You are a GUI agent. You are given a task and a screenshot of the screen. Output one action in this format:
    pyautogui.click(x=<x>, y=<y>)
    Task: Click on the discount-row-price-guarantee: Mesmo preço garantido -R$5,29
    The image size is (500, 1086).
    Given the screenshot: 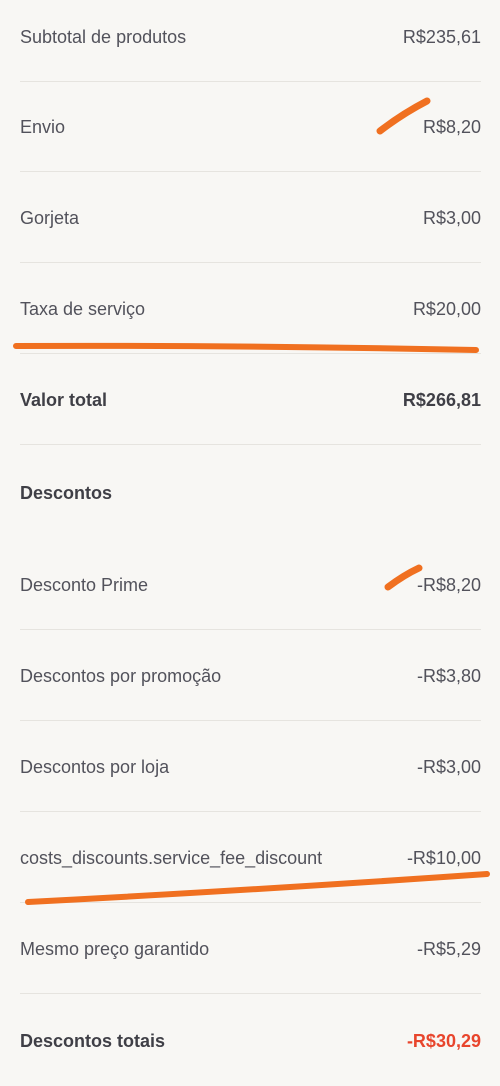 What is the action you would take?
    pyautogui.click(x=250, y=949)
    